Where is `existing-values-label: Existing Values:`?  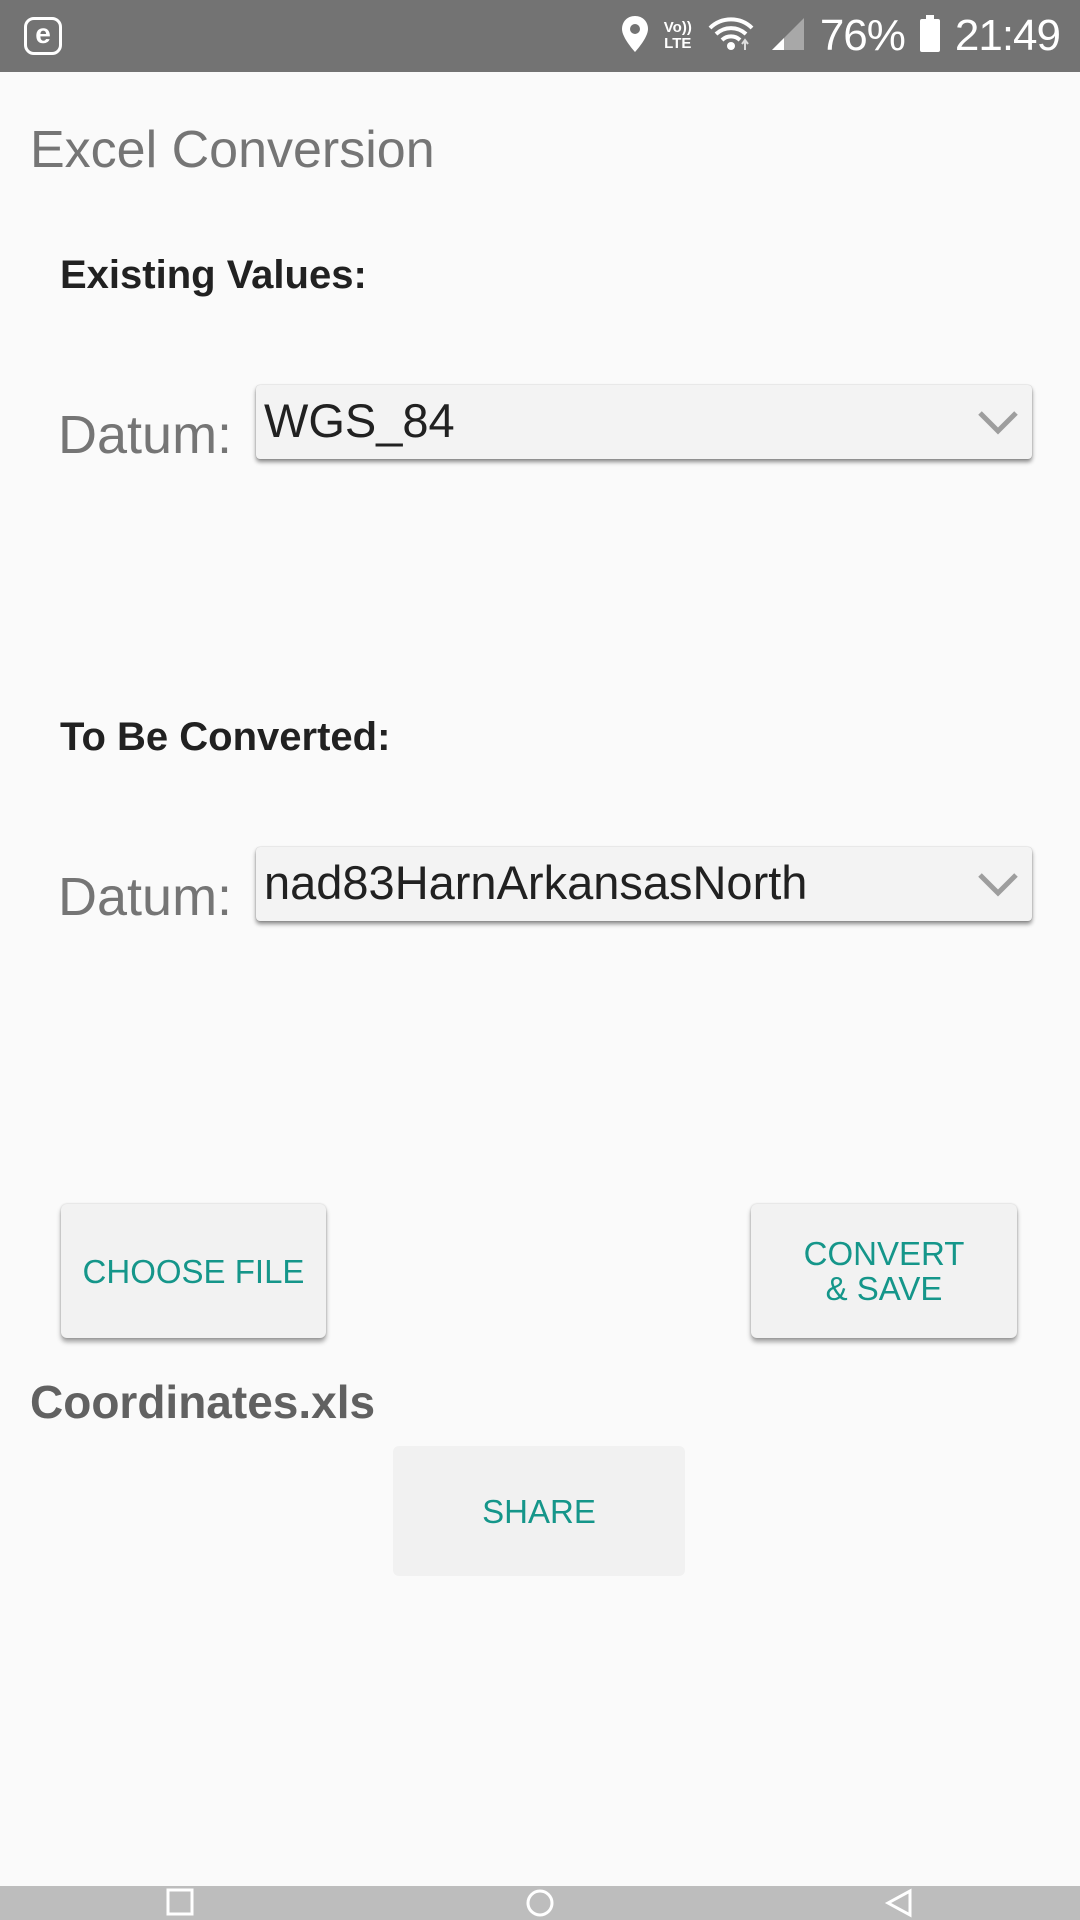
existing-values-label: Existing Values: is located at coordinates (213, 275).